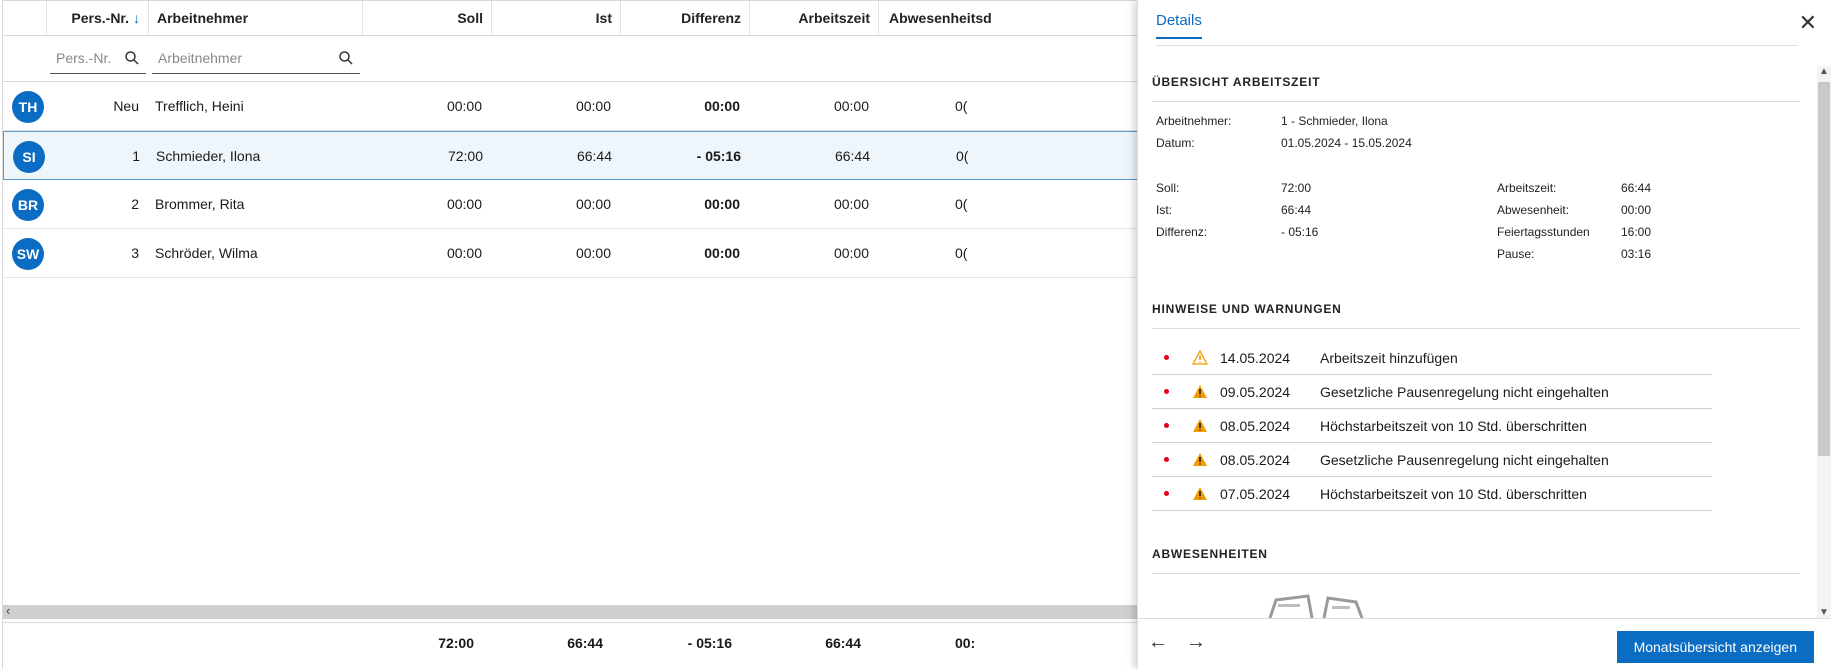 This screenshot has height=669, width=1831. Describe the element at coordinates (1636, 232) in the screenshot. I see `overview-value: 16:00` at that location.